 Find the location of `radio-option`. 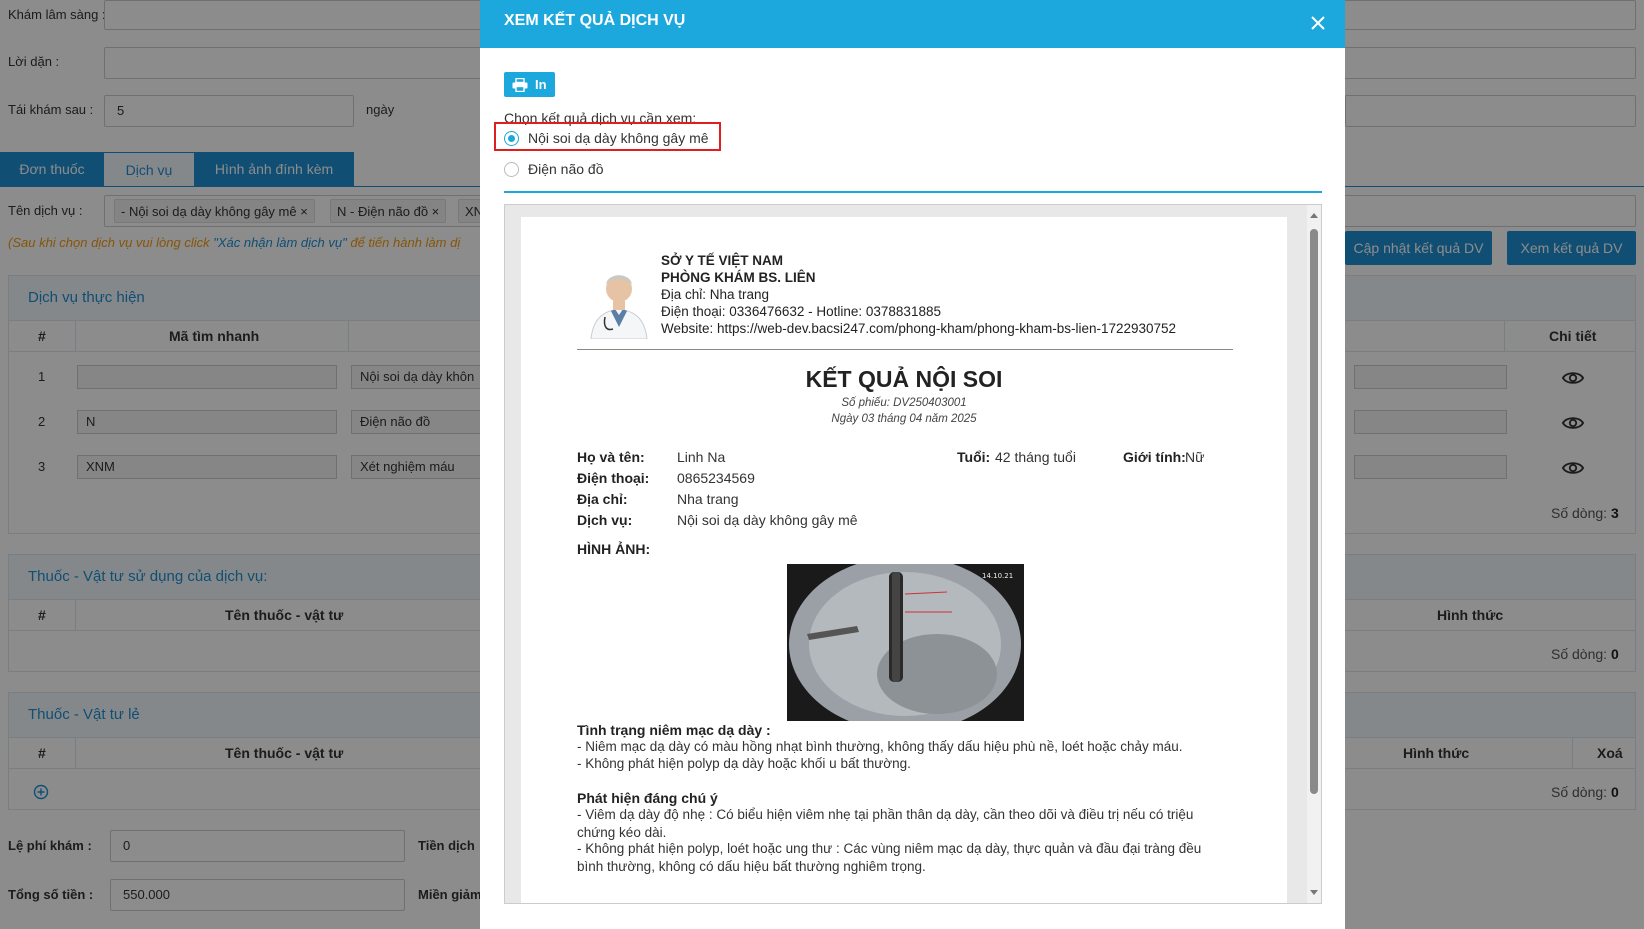

radio-option is located at coordinates (511, 169).